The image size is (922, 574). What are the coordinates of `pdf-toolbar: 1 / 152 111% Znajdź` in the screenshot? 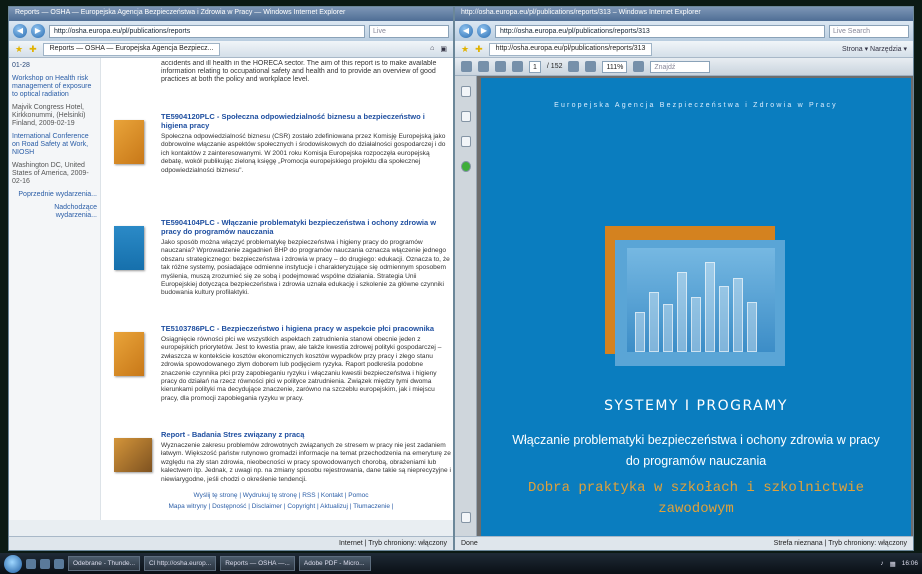 It's located at (684, 67).